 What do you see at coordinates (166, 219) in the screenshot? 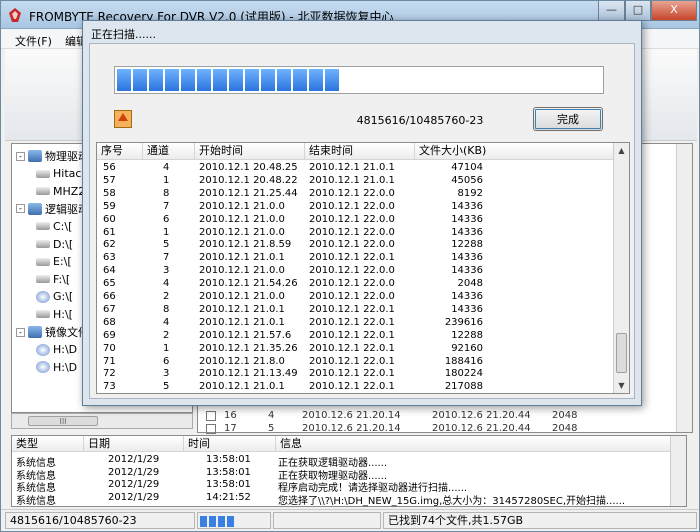
I see `table-cell: 6` at bounding box center [166, 219].